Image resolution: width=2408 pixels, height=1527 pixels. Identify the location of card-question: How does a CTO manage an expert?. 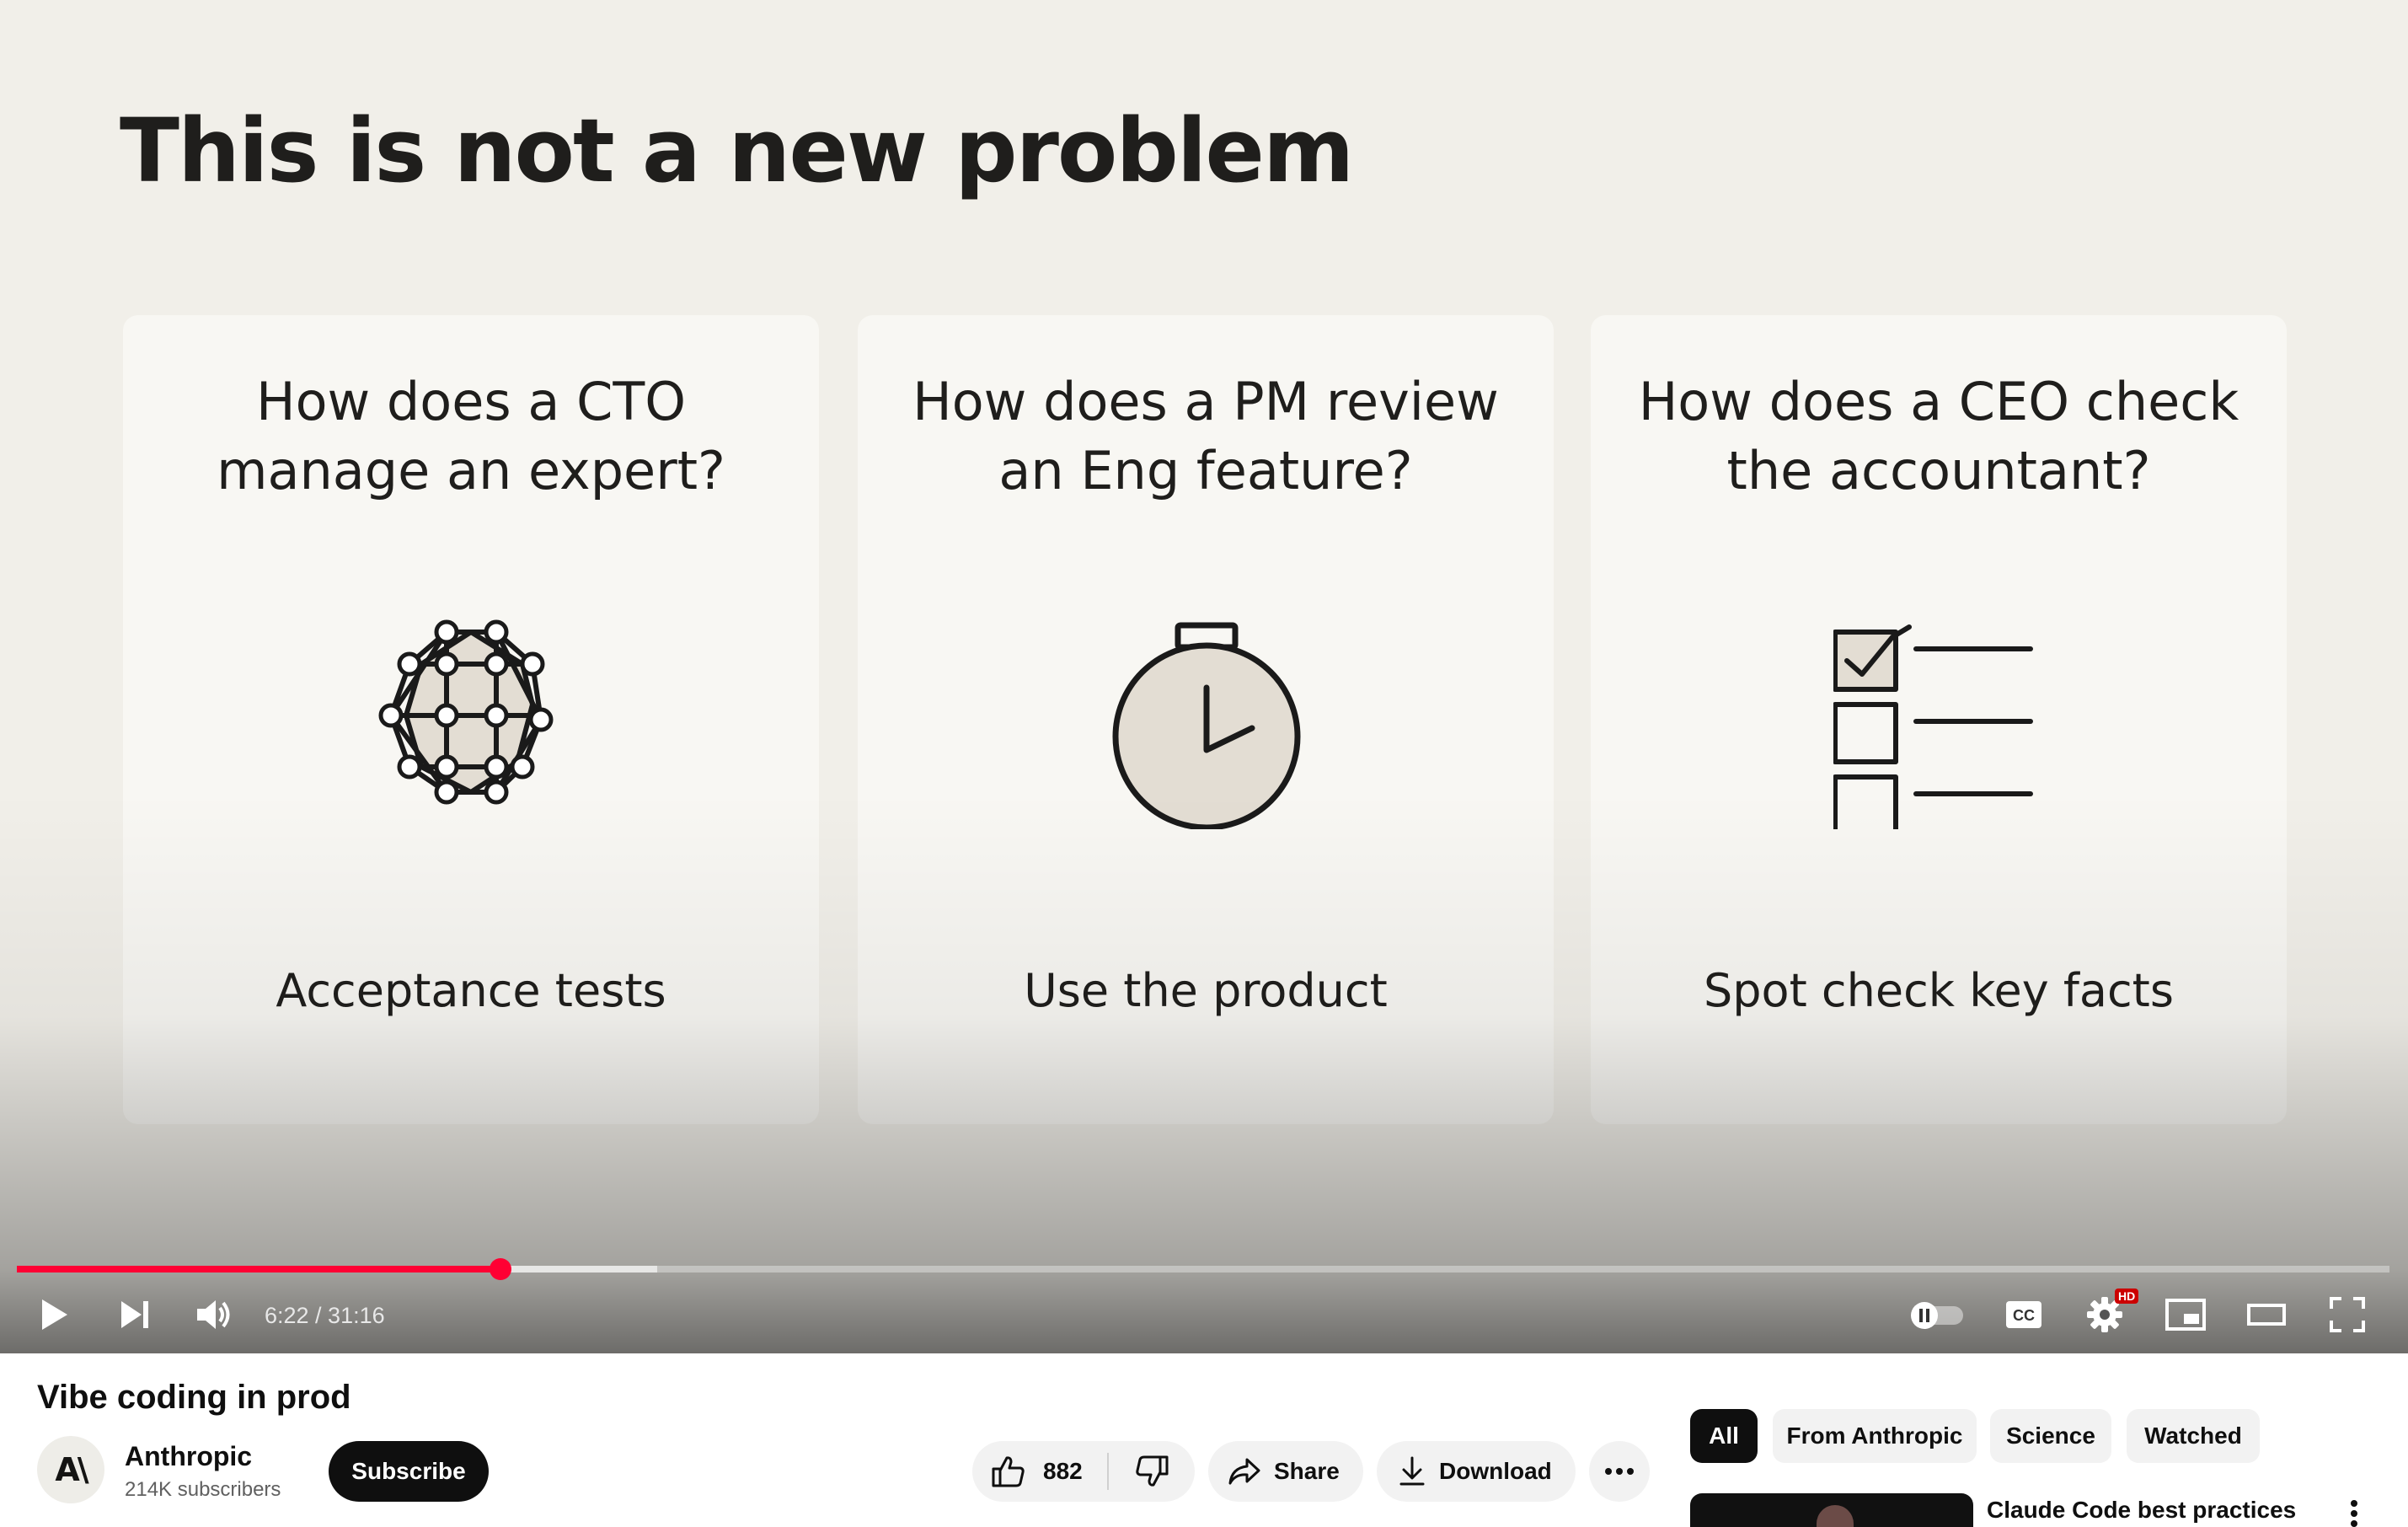
(471, 436).